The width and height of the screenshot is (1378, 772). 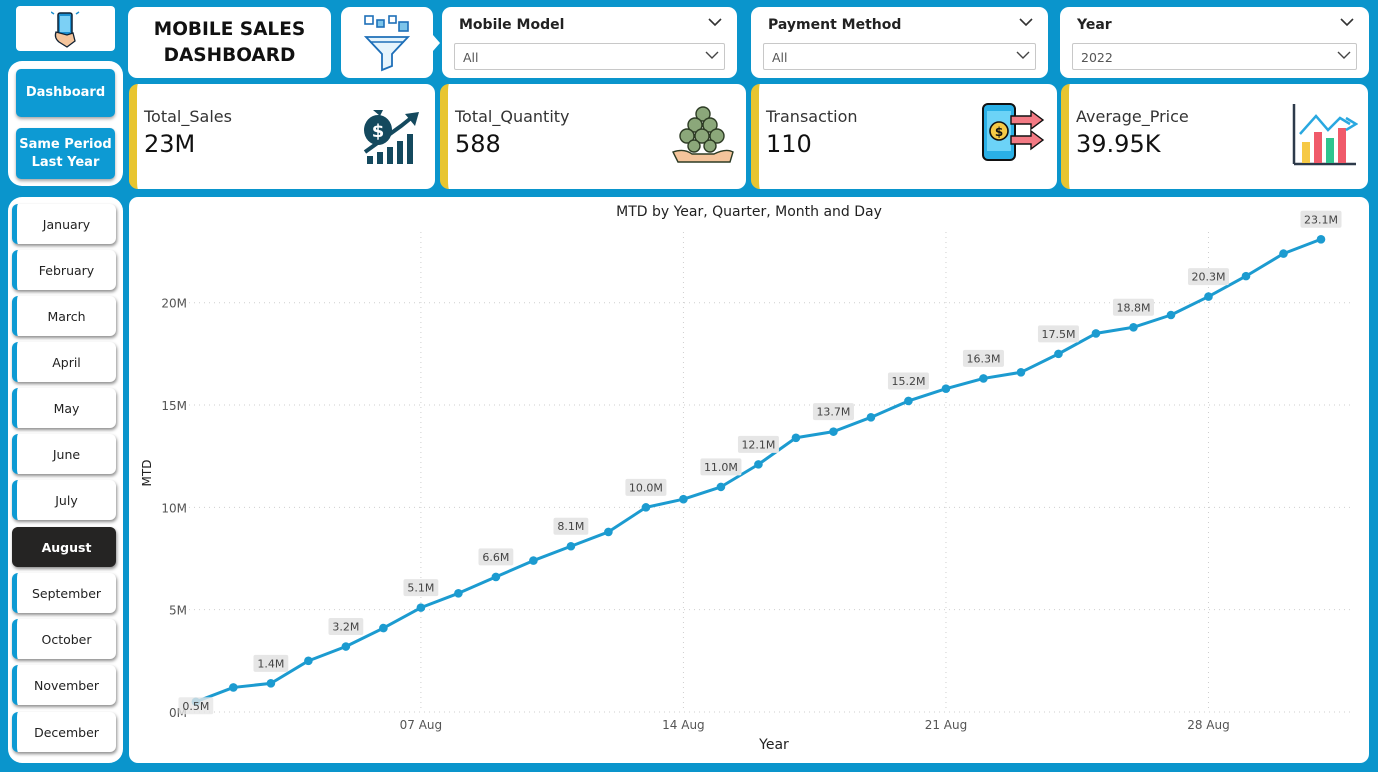 What do you see at coordinates (835, 25) in the screenshot?
I see `slicer-label: Payment Method` at bounding box center [835, 25].